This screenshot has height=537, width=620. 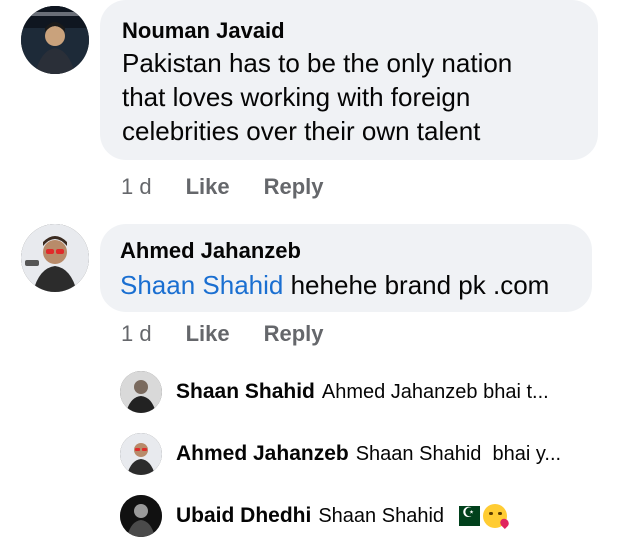 I want to click on comment-author: Nouman Javaid, so click(x=349, y=31).